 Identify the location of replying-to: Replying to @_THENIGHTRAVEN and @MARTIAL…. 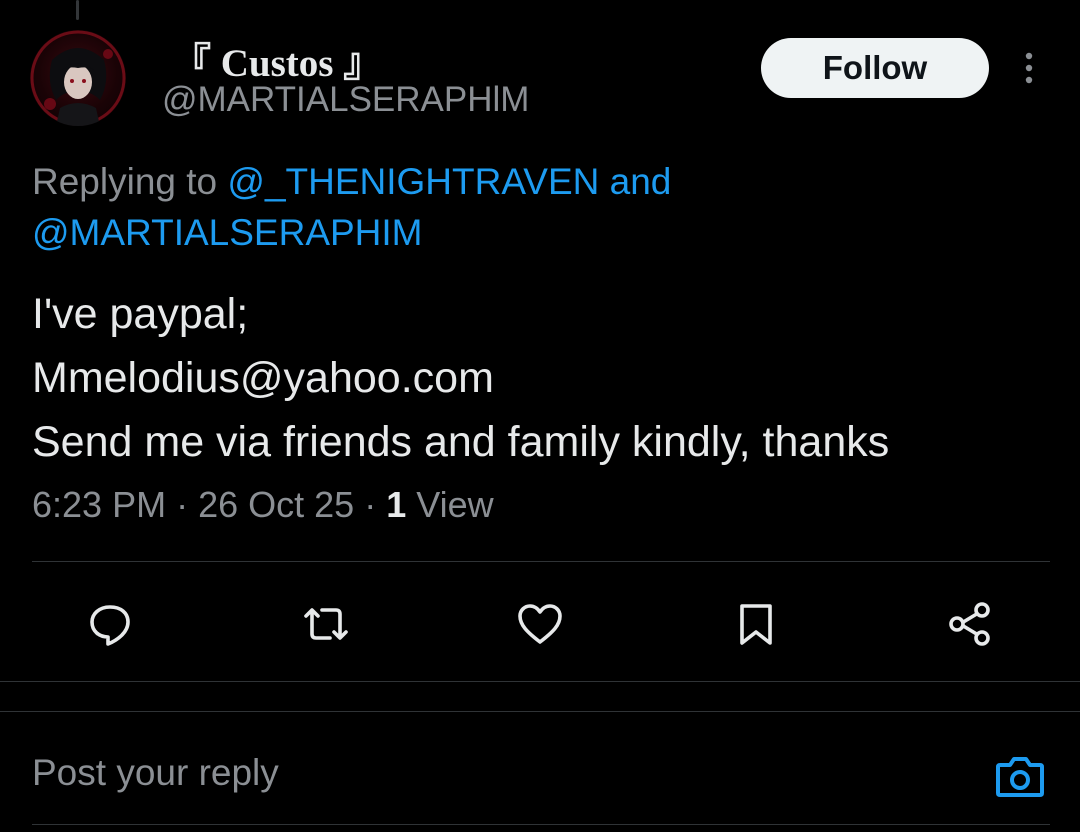
(532, 207).